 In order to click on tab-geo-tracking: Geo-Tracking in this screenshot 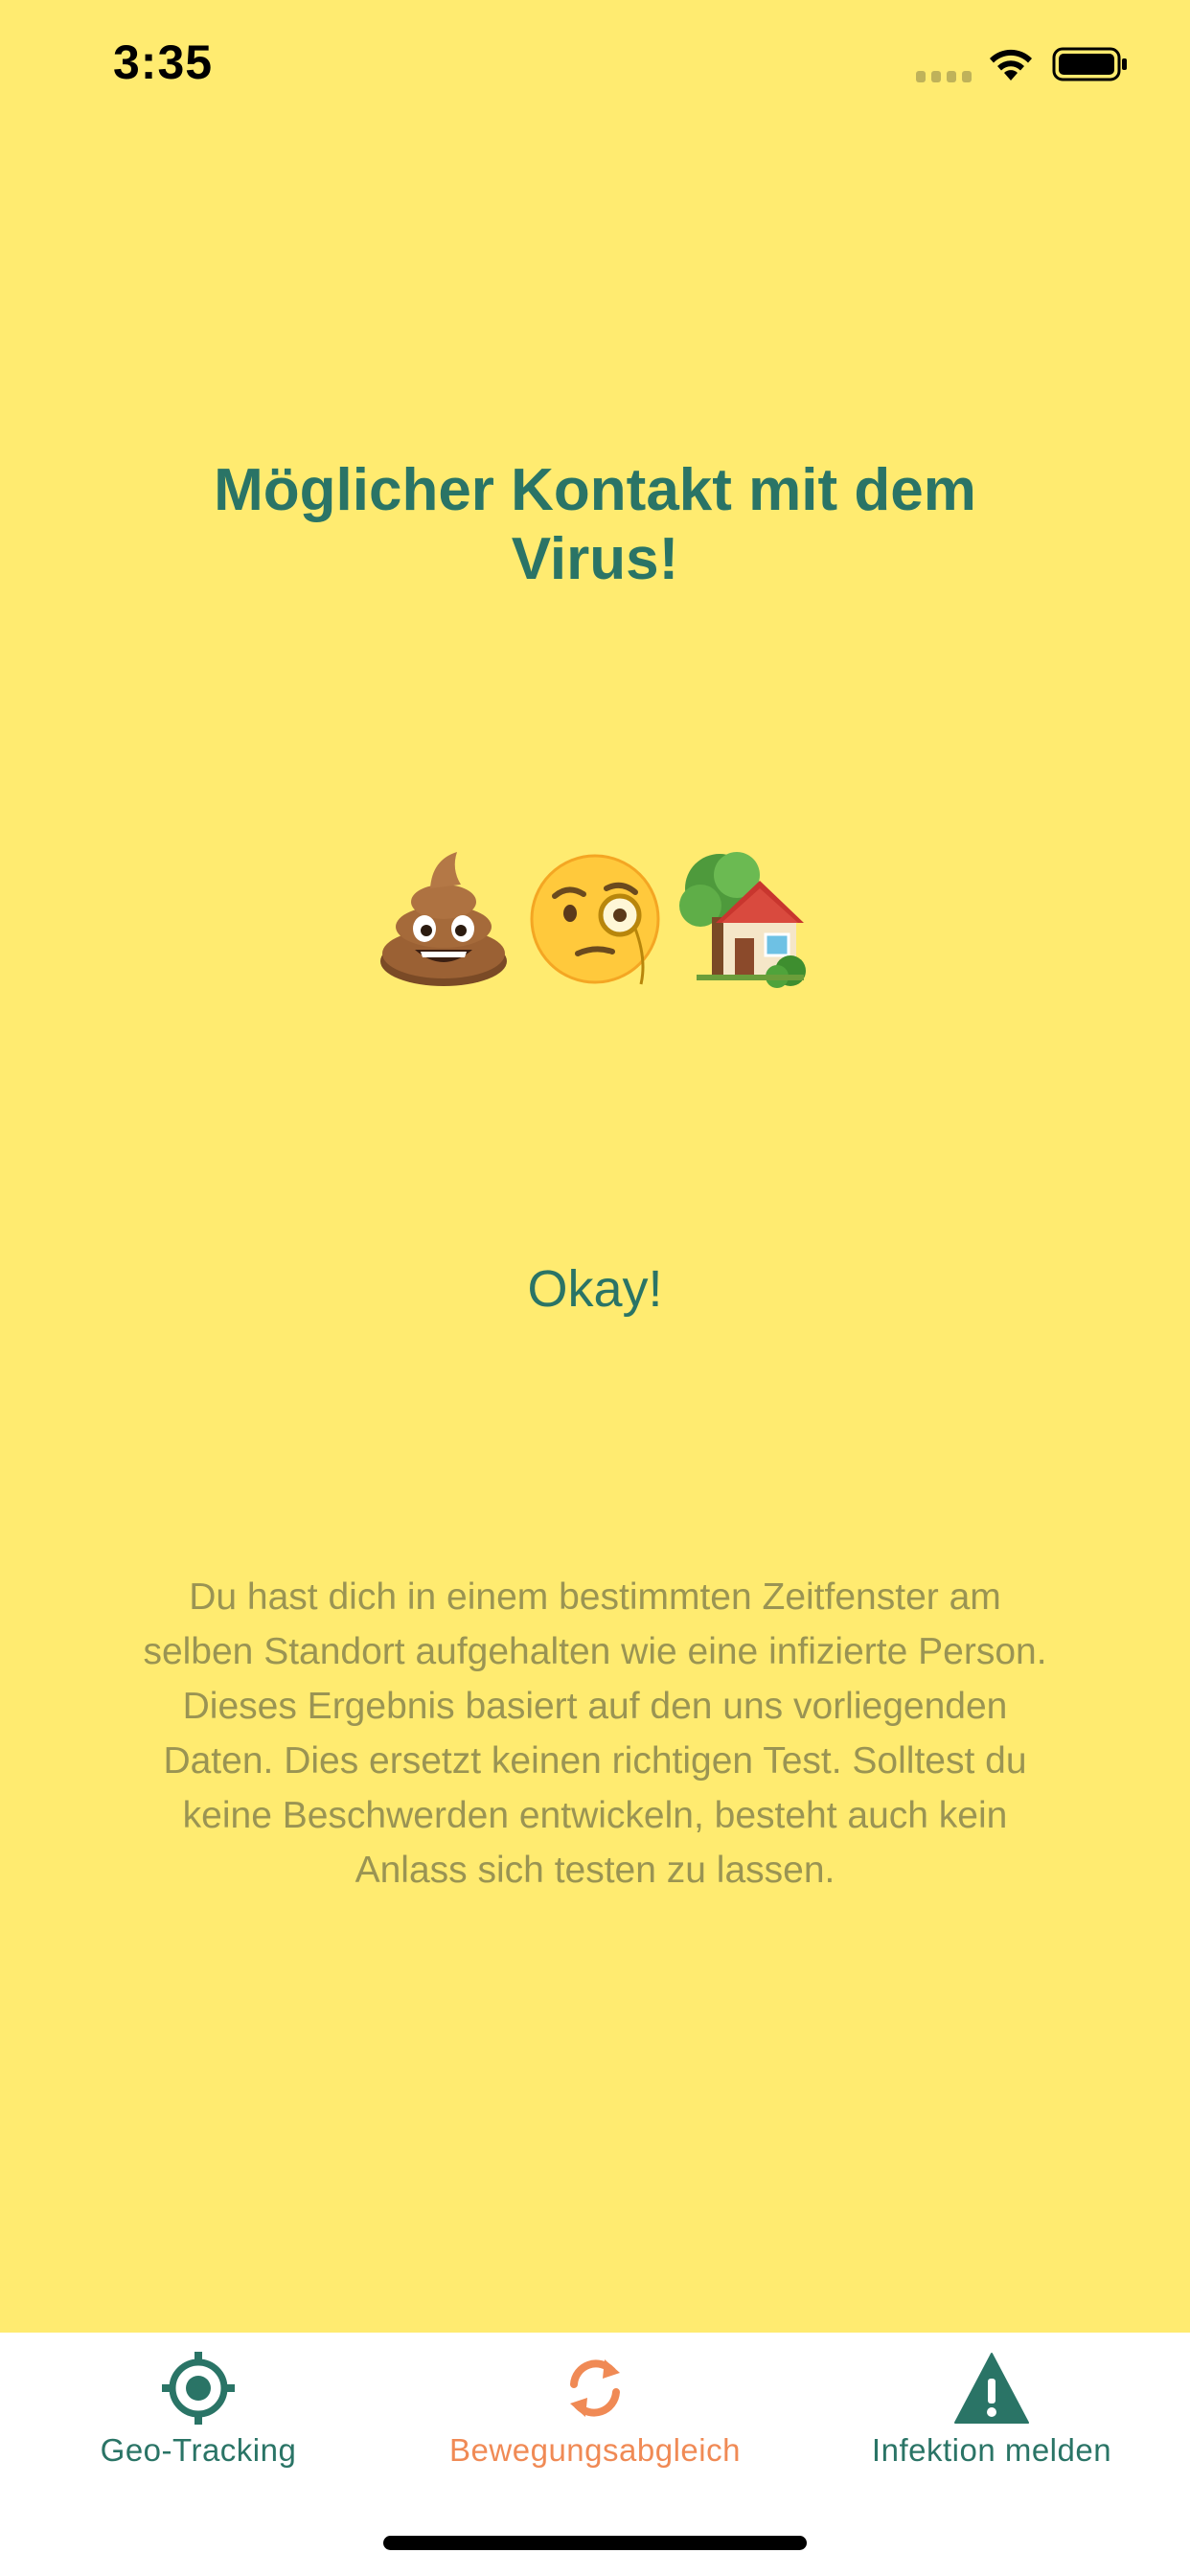, I will do `click(199, 2414)`.